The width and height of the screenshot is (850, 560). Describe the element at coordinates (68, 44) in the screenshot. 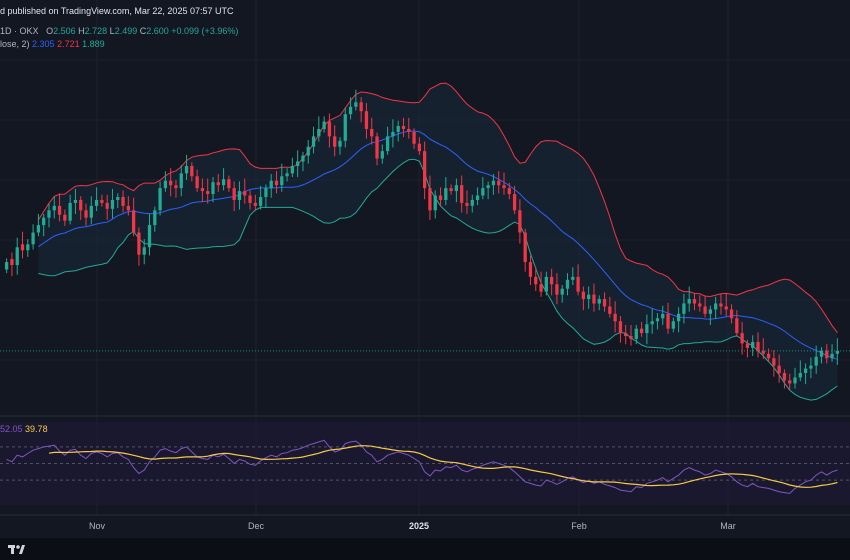

I see `bb-upper-value: 2.721` at that location.